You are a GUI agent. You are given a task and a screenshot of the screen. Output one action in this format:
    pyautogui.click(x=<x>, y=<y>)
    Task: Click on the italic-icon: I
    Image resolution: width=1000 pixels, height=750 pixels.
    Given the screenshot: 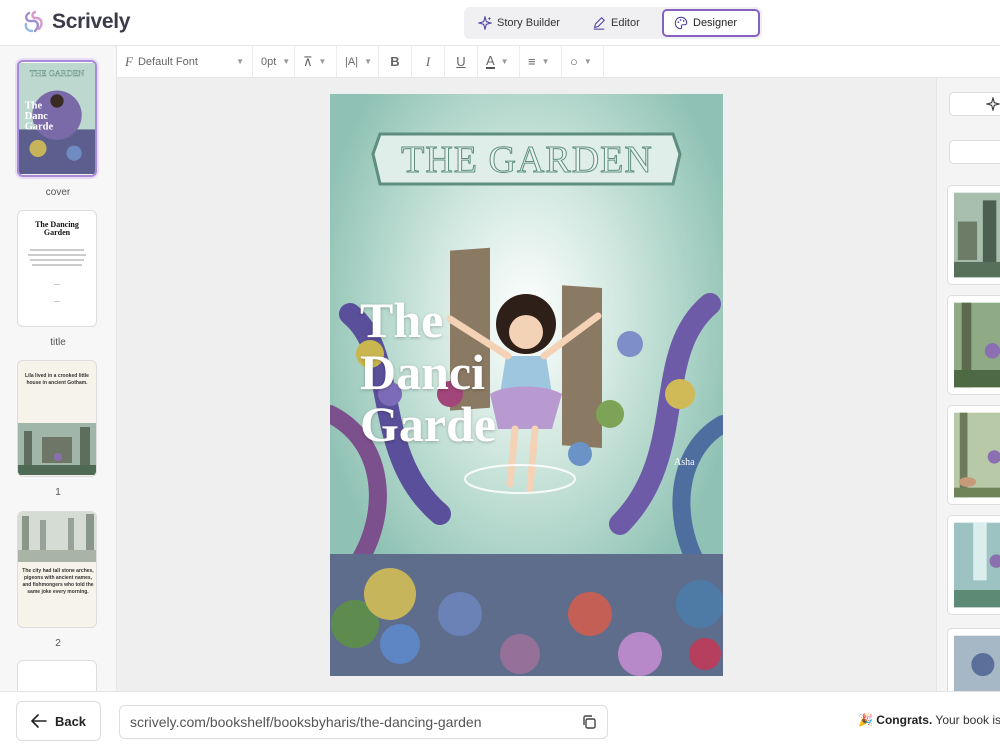 What is the action you would take?
    pyautogui.click(x=428, y=61)
    